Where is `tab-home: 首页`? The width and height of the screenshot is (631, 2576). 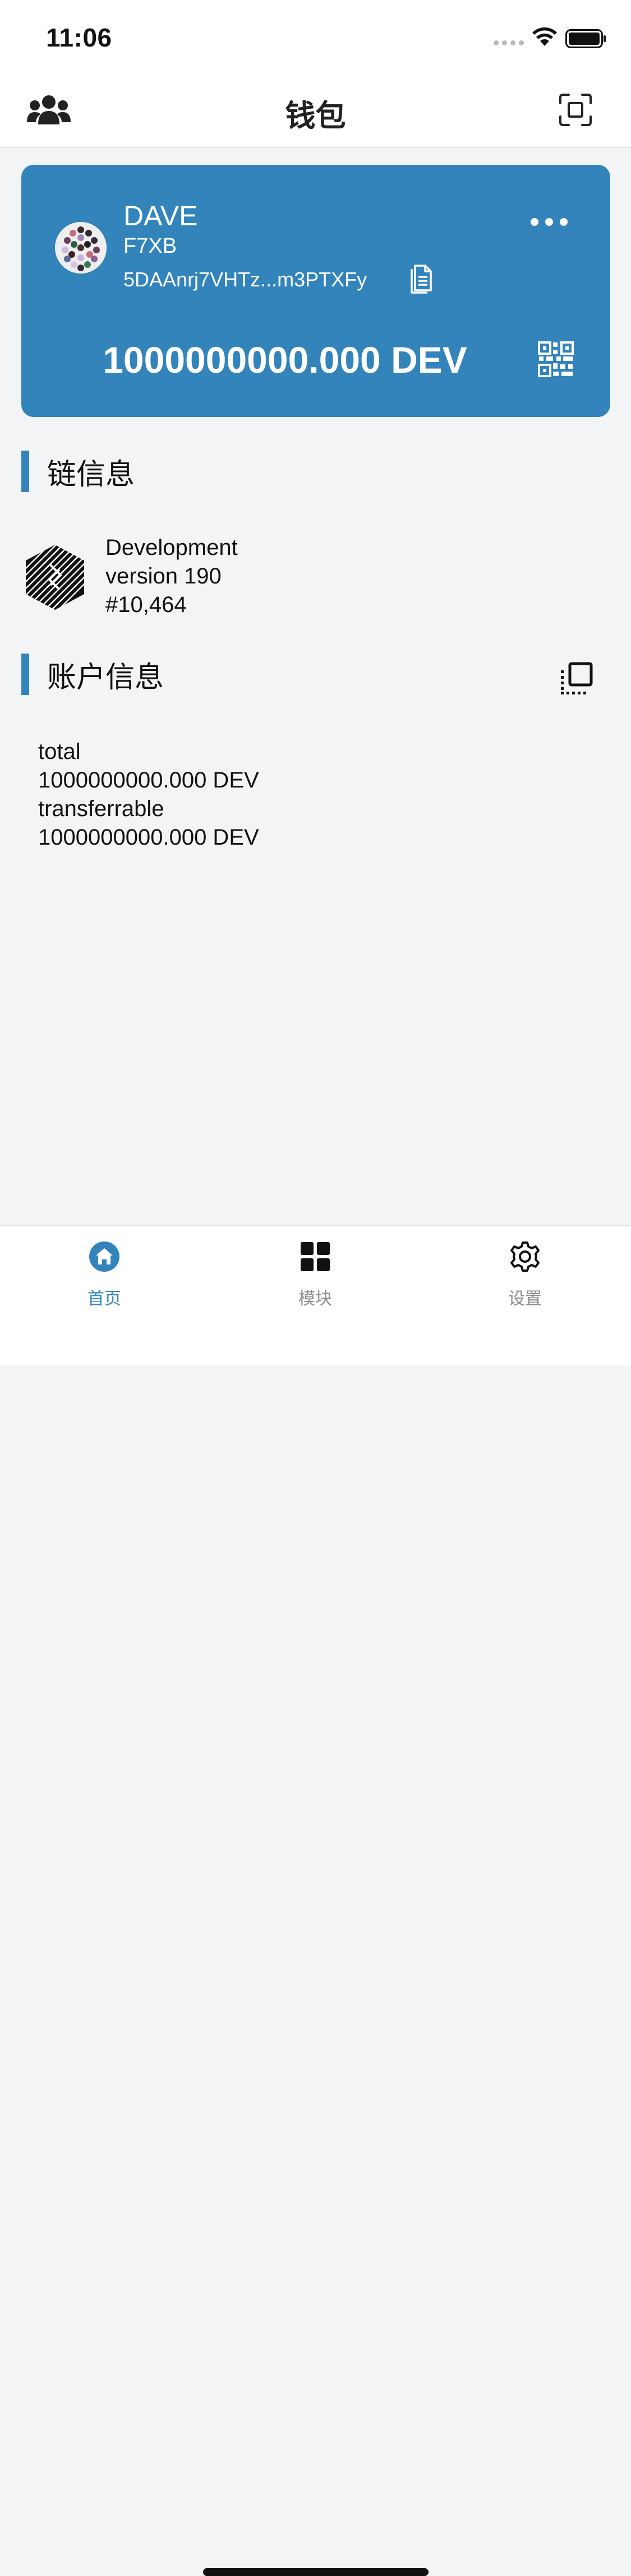
tab-home: 首页 is located at coordinates (104, 1279).